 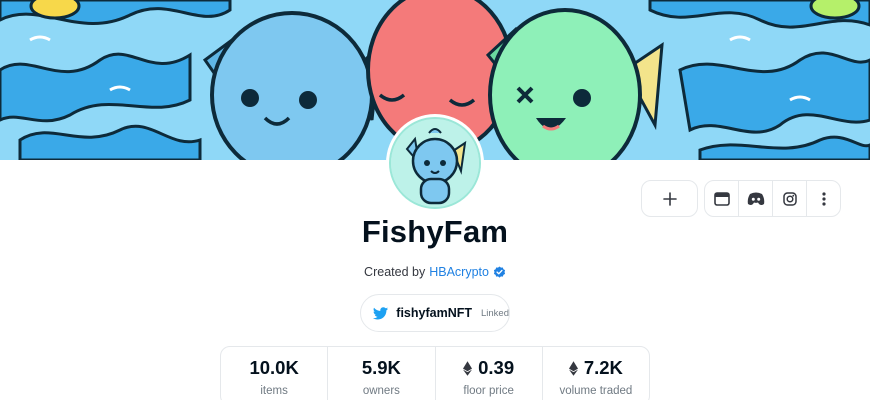 I want to click on website-button, so click(x=722, y=198).